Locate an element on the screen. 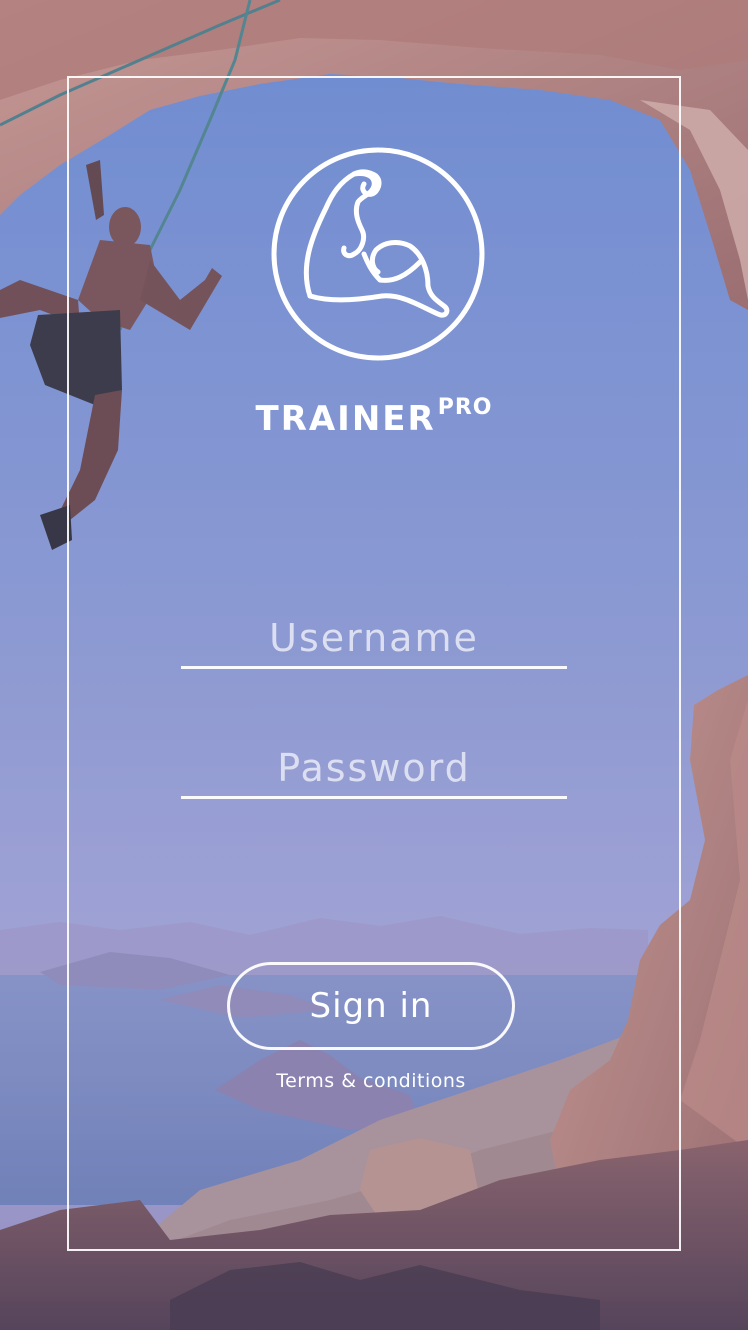 Image resolution: width=748 pixels, height=1330 pixels. username-input is located at coordinates (374, 638).